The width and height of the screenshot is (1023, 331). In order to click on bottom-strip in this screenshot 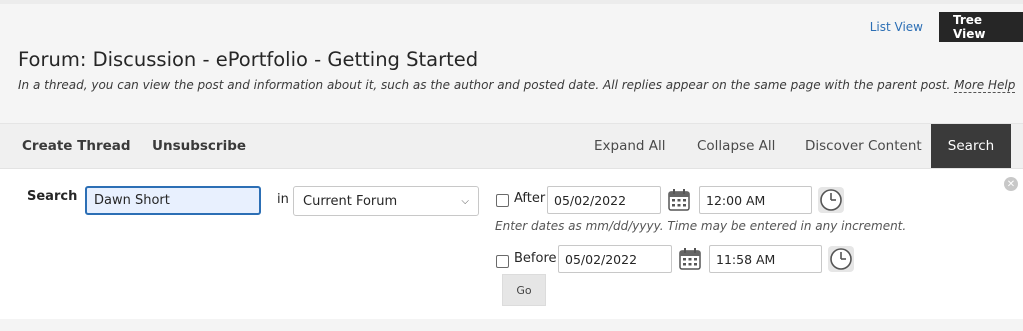, I will do `click(511, 325)`.